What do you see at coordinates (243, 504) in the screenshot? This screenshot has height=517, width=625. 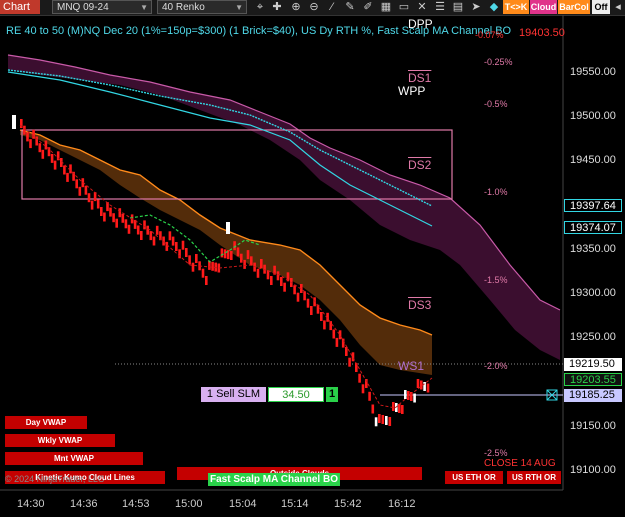 I see `time-tick: 15:04` at bounding box center [243, 504].